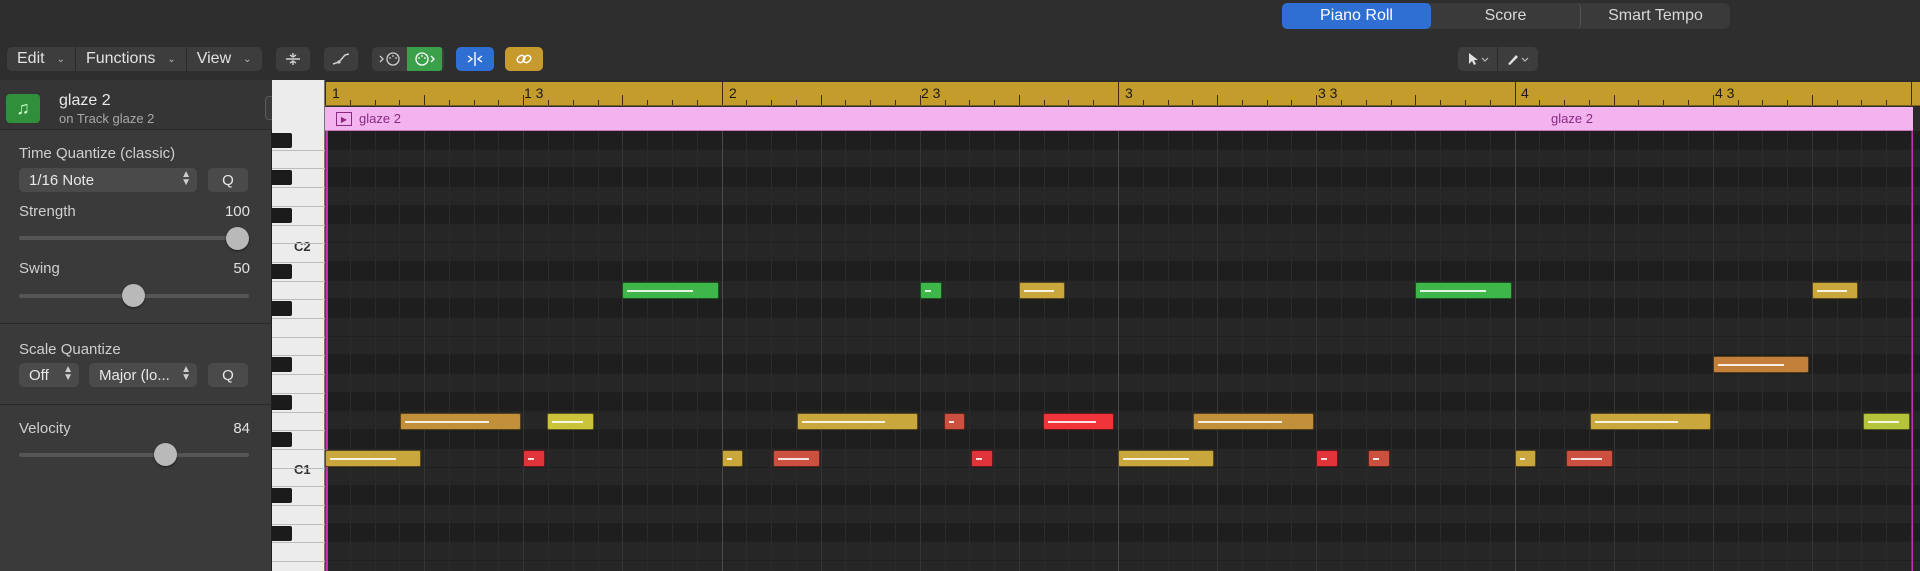 The width and height of the screenshot is (1920, 571). I want to click on midi-in-button, so click(389, 59).